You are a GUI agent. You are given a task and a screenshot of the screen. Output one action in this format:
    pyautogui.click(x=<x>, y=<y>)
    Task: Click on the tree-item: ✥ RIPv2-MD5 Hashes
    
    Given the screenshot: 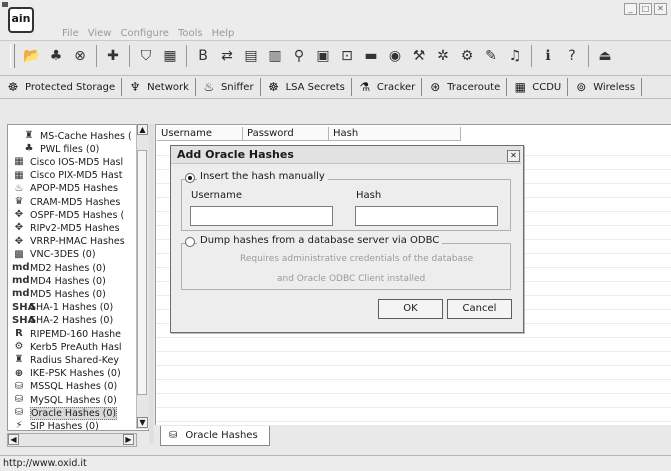 What is the action you would take?
    pyautogui.click(x=66, y=228)
    